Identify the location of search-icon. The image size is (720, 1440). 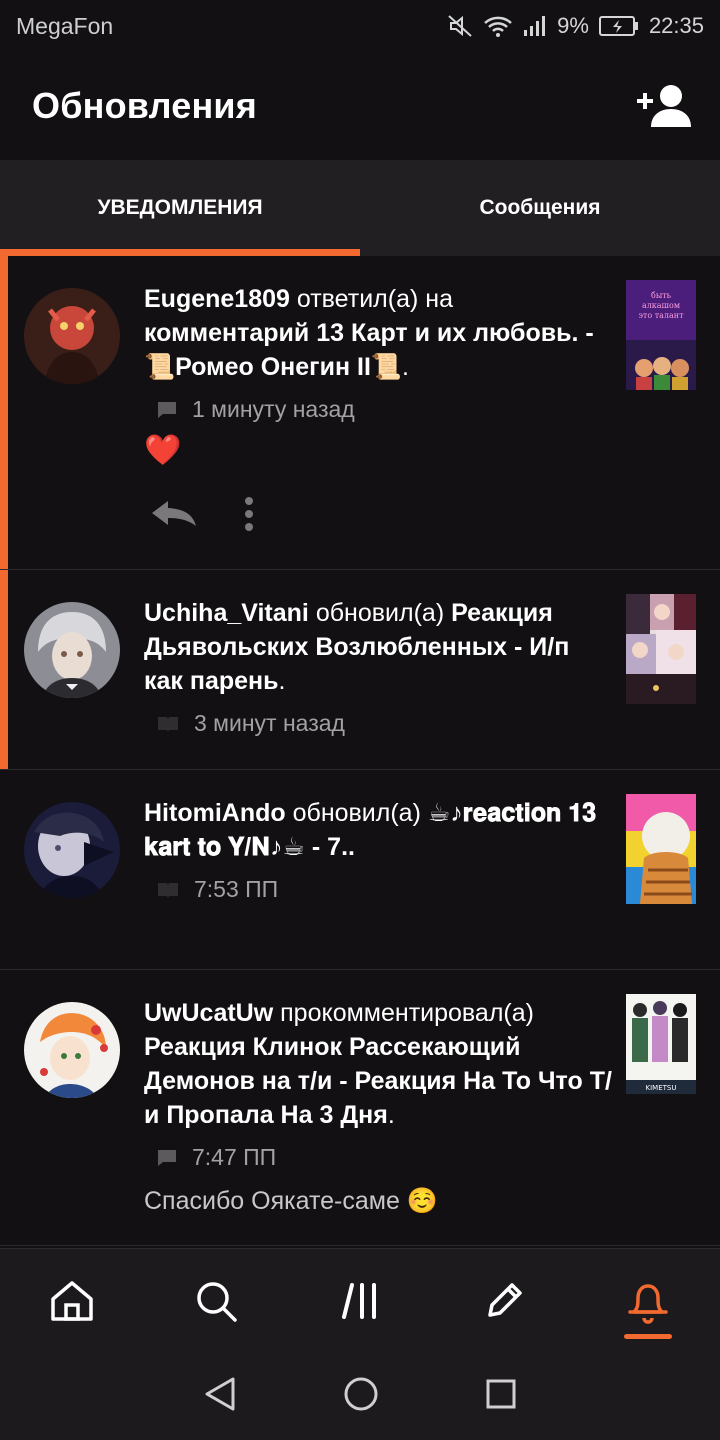
(217, 1302).